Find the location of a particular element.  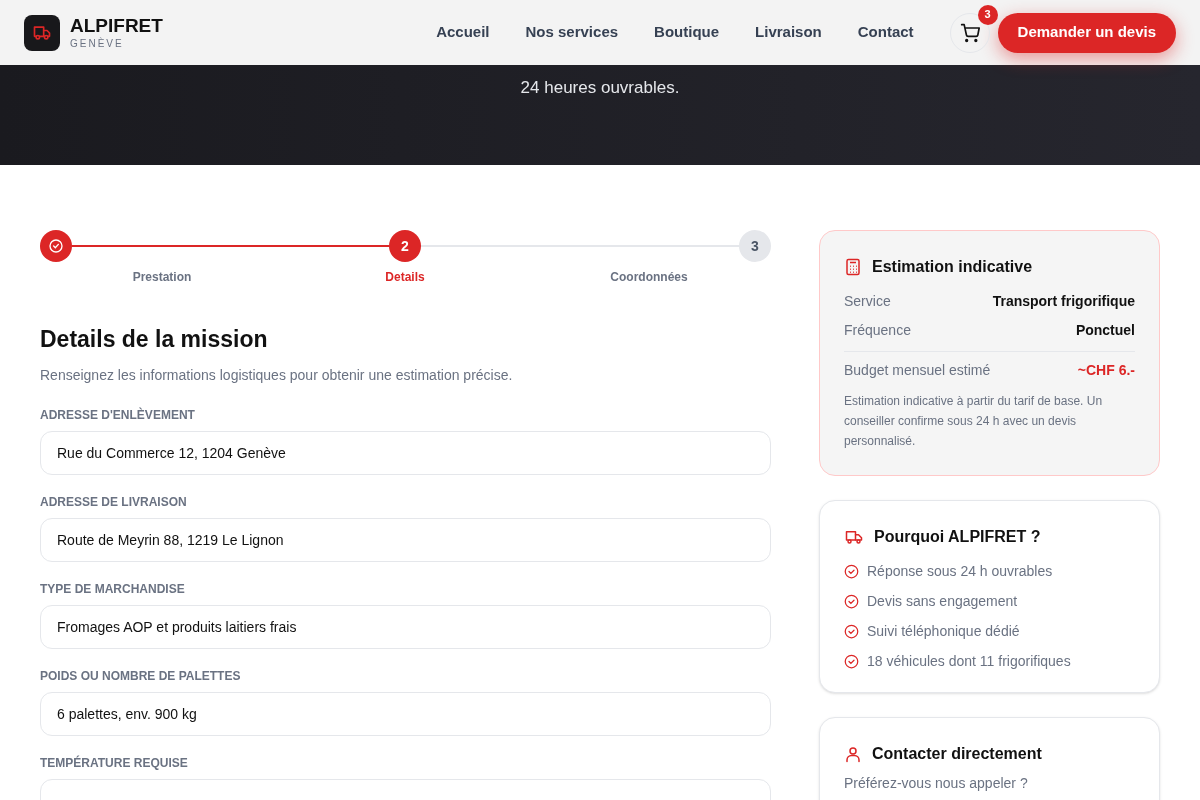

hero-subtitle: 24 heures ouvrables. is located at coordinates (600, 88).